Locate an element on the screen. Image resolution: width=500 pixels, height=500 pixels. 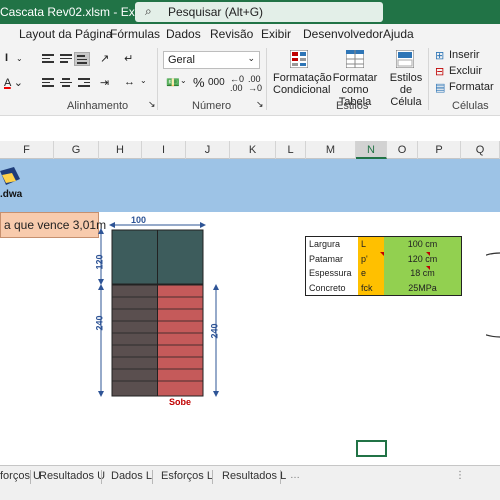
tab-developer: Desenvolvedor is located at coordinates (343, 34).